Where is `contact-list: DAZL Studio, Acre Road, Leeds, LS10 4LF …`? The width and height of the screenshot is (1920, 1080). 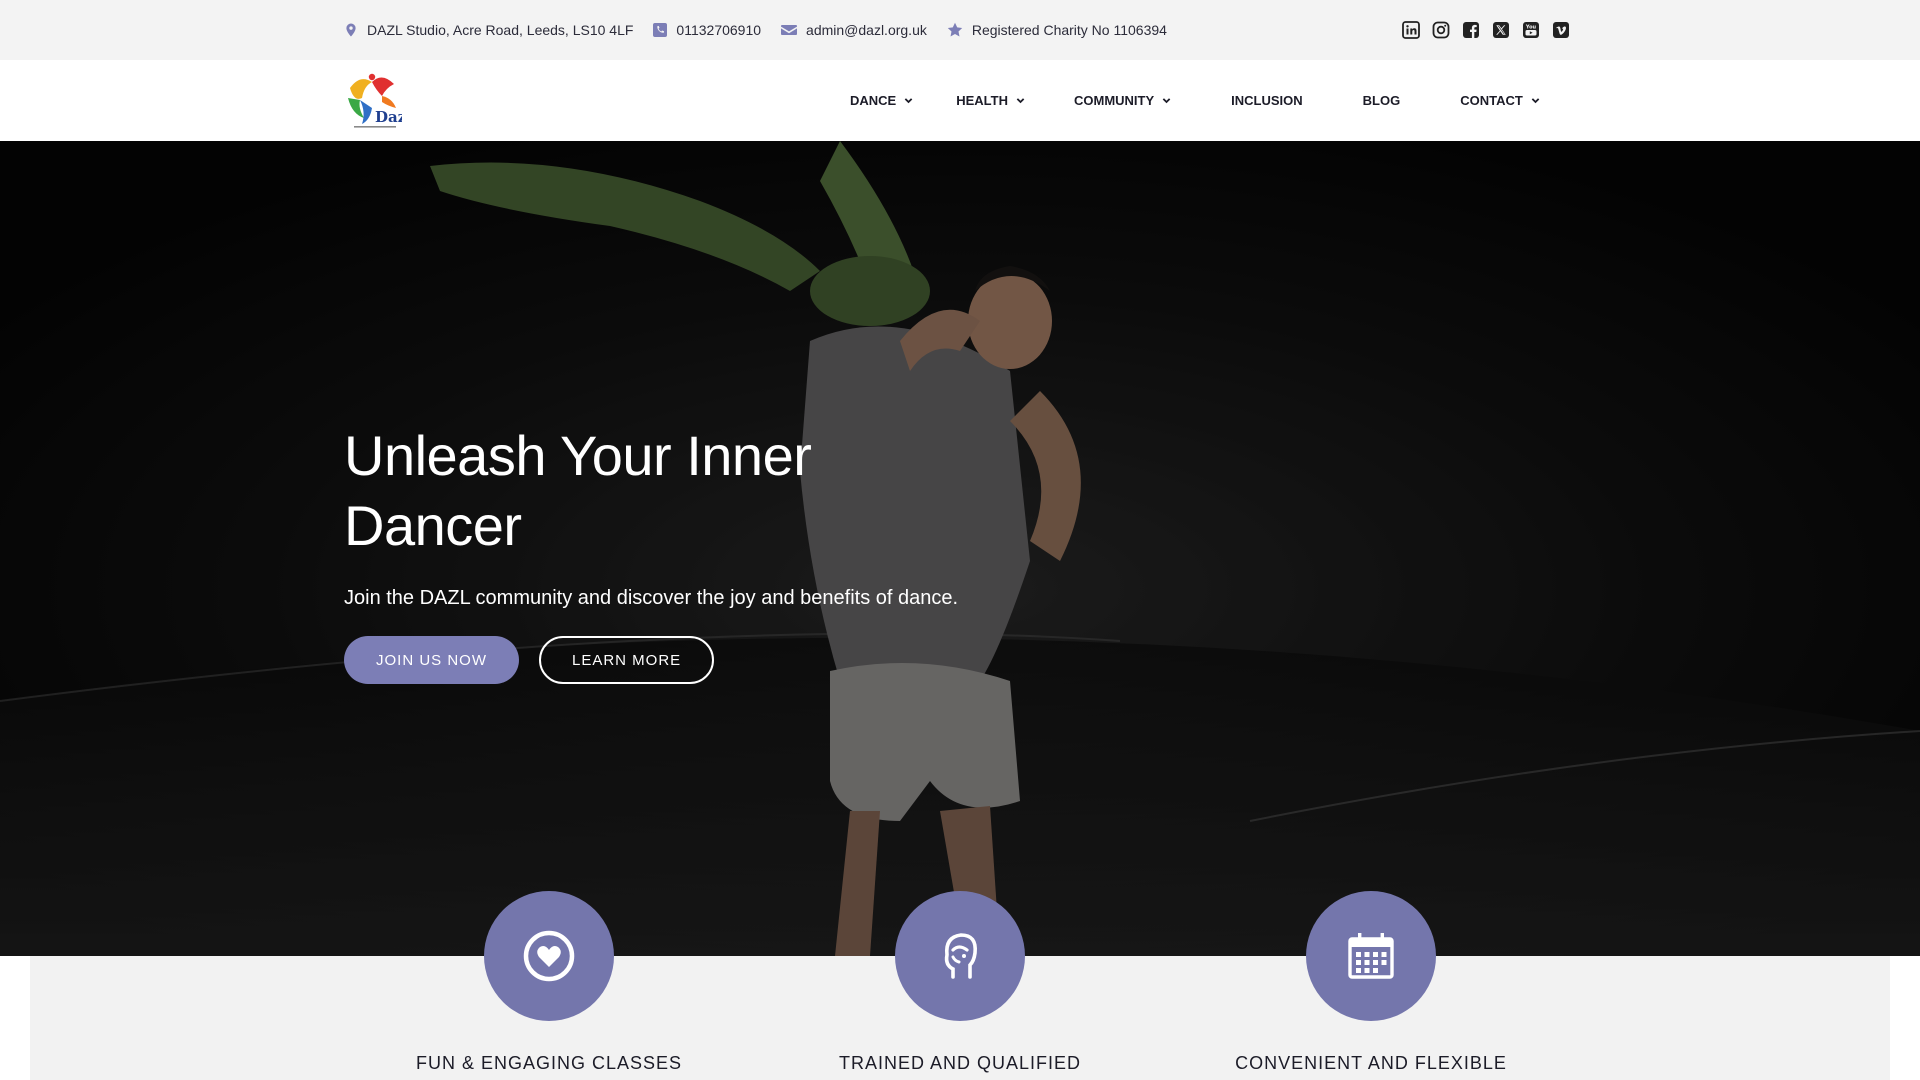
contact-list: DAZL Studio, Acre Road, Leeds, LS10 4LF … is located at coordinates (755, 30).